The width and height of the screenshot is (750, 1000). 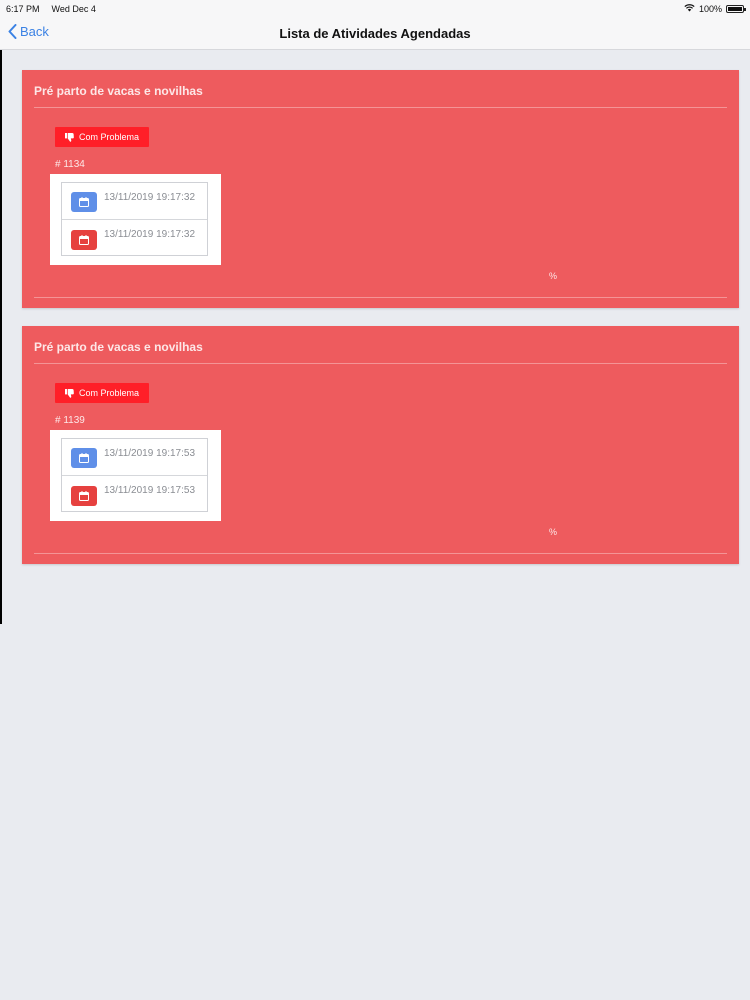 I want to click on wifi-icon, so click(x=689, y=9).